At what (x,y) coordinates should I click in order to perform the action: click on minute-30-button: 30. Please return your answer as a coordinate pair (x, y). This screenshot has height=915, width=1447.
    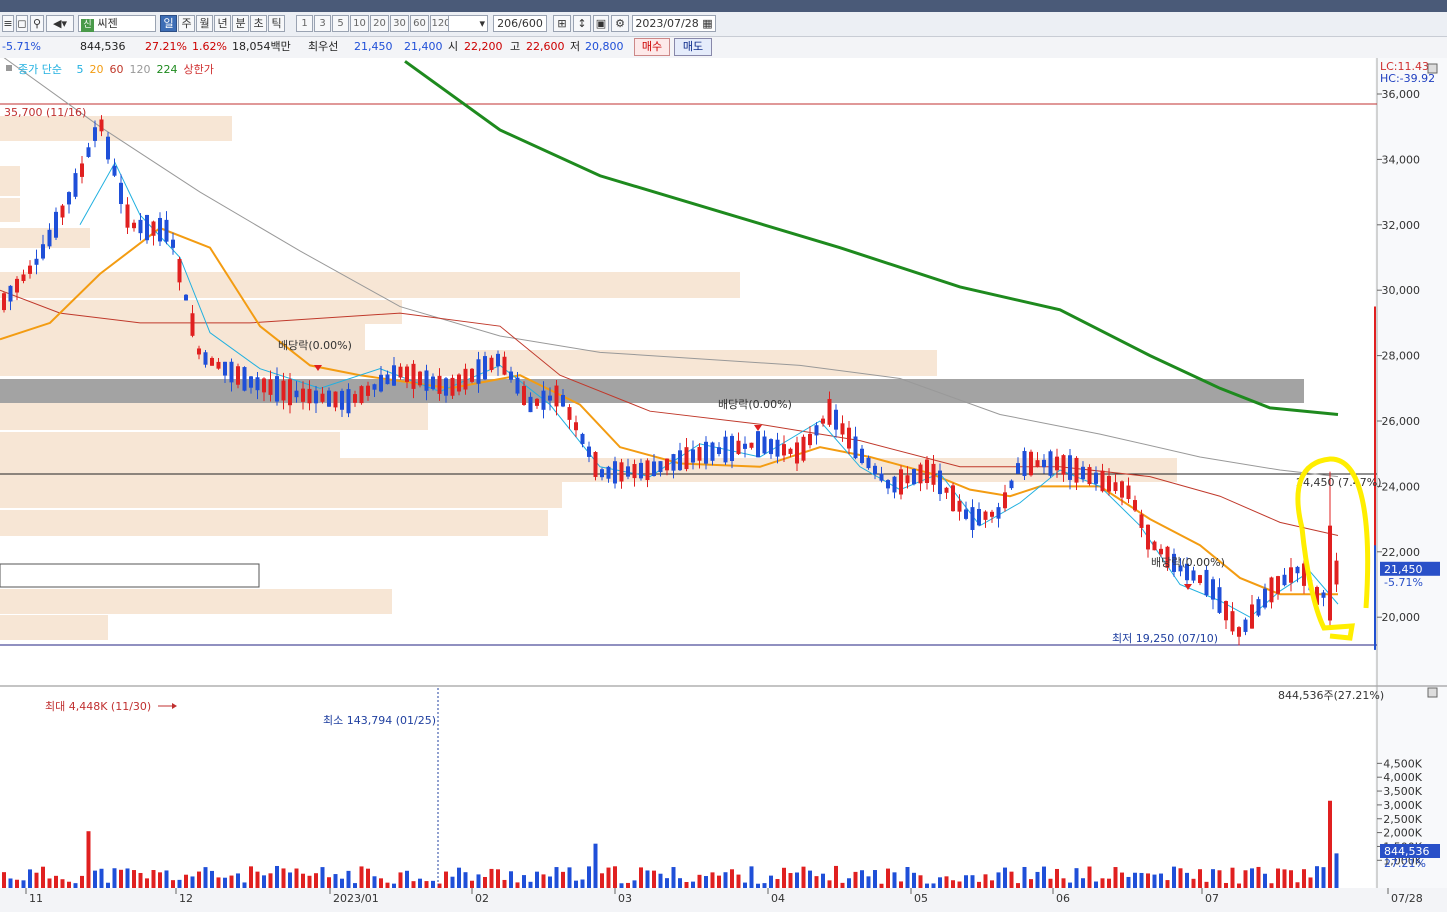
    Looking at the image, I should click on (399, 23).